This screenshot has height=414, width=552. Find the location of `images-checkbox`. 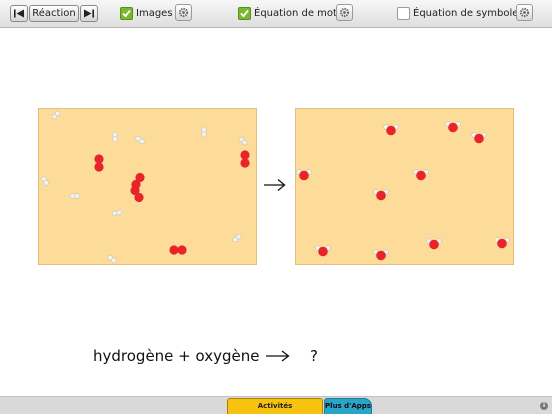

images-checkbox is located at coordinates (126, 13).